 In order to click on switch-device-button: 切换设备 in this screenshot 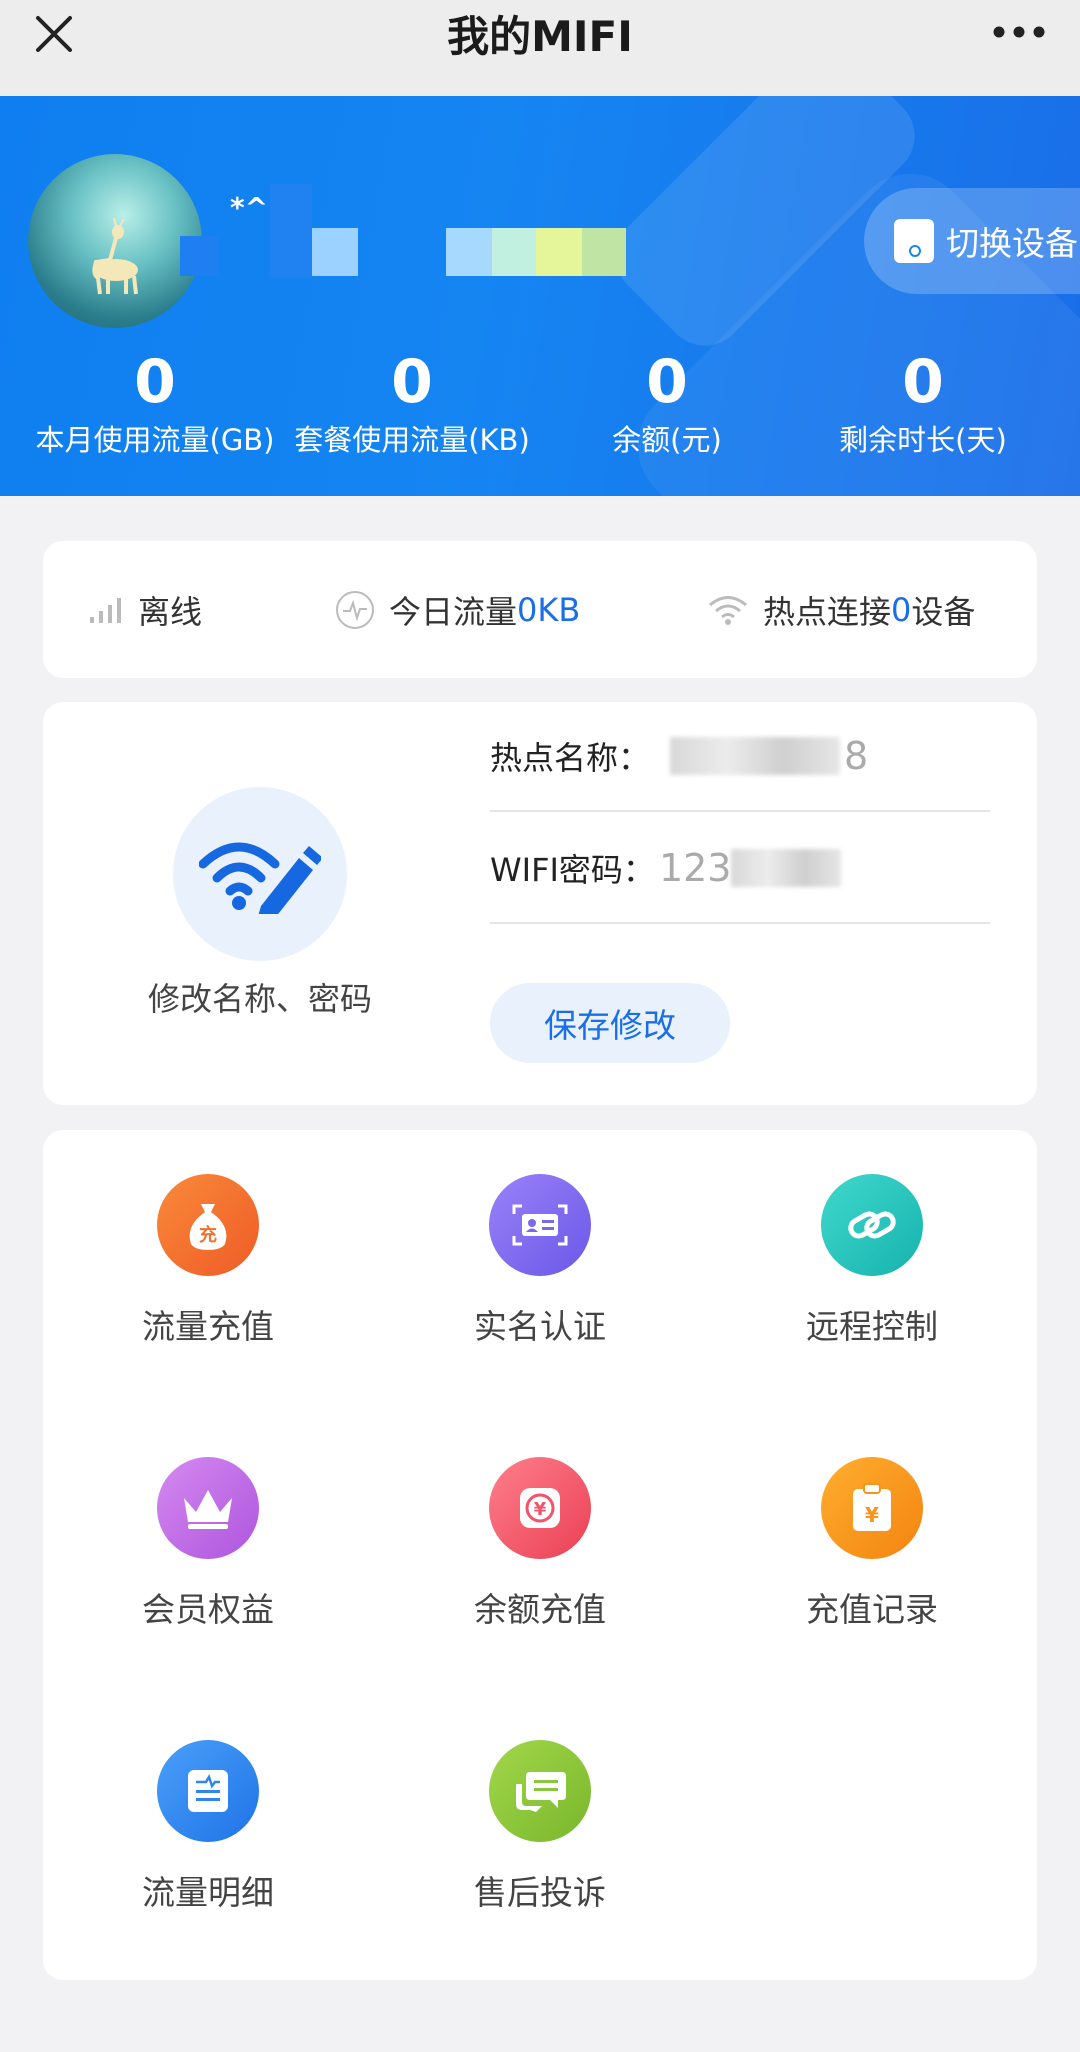, I will do `click(972, 241)`.